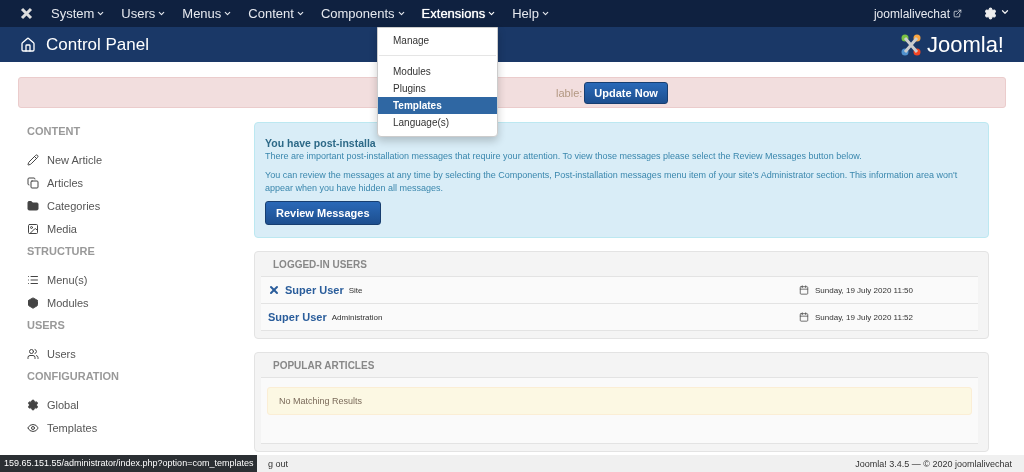  What do you see at coordinates (564, 156) in the screenshot?
I see `message-text: There are important post-installation messages that require your attention. To view those messages please select the Review Messages button below.` at bounding box center [564, 156].